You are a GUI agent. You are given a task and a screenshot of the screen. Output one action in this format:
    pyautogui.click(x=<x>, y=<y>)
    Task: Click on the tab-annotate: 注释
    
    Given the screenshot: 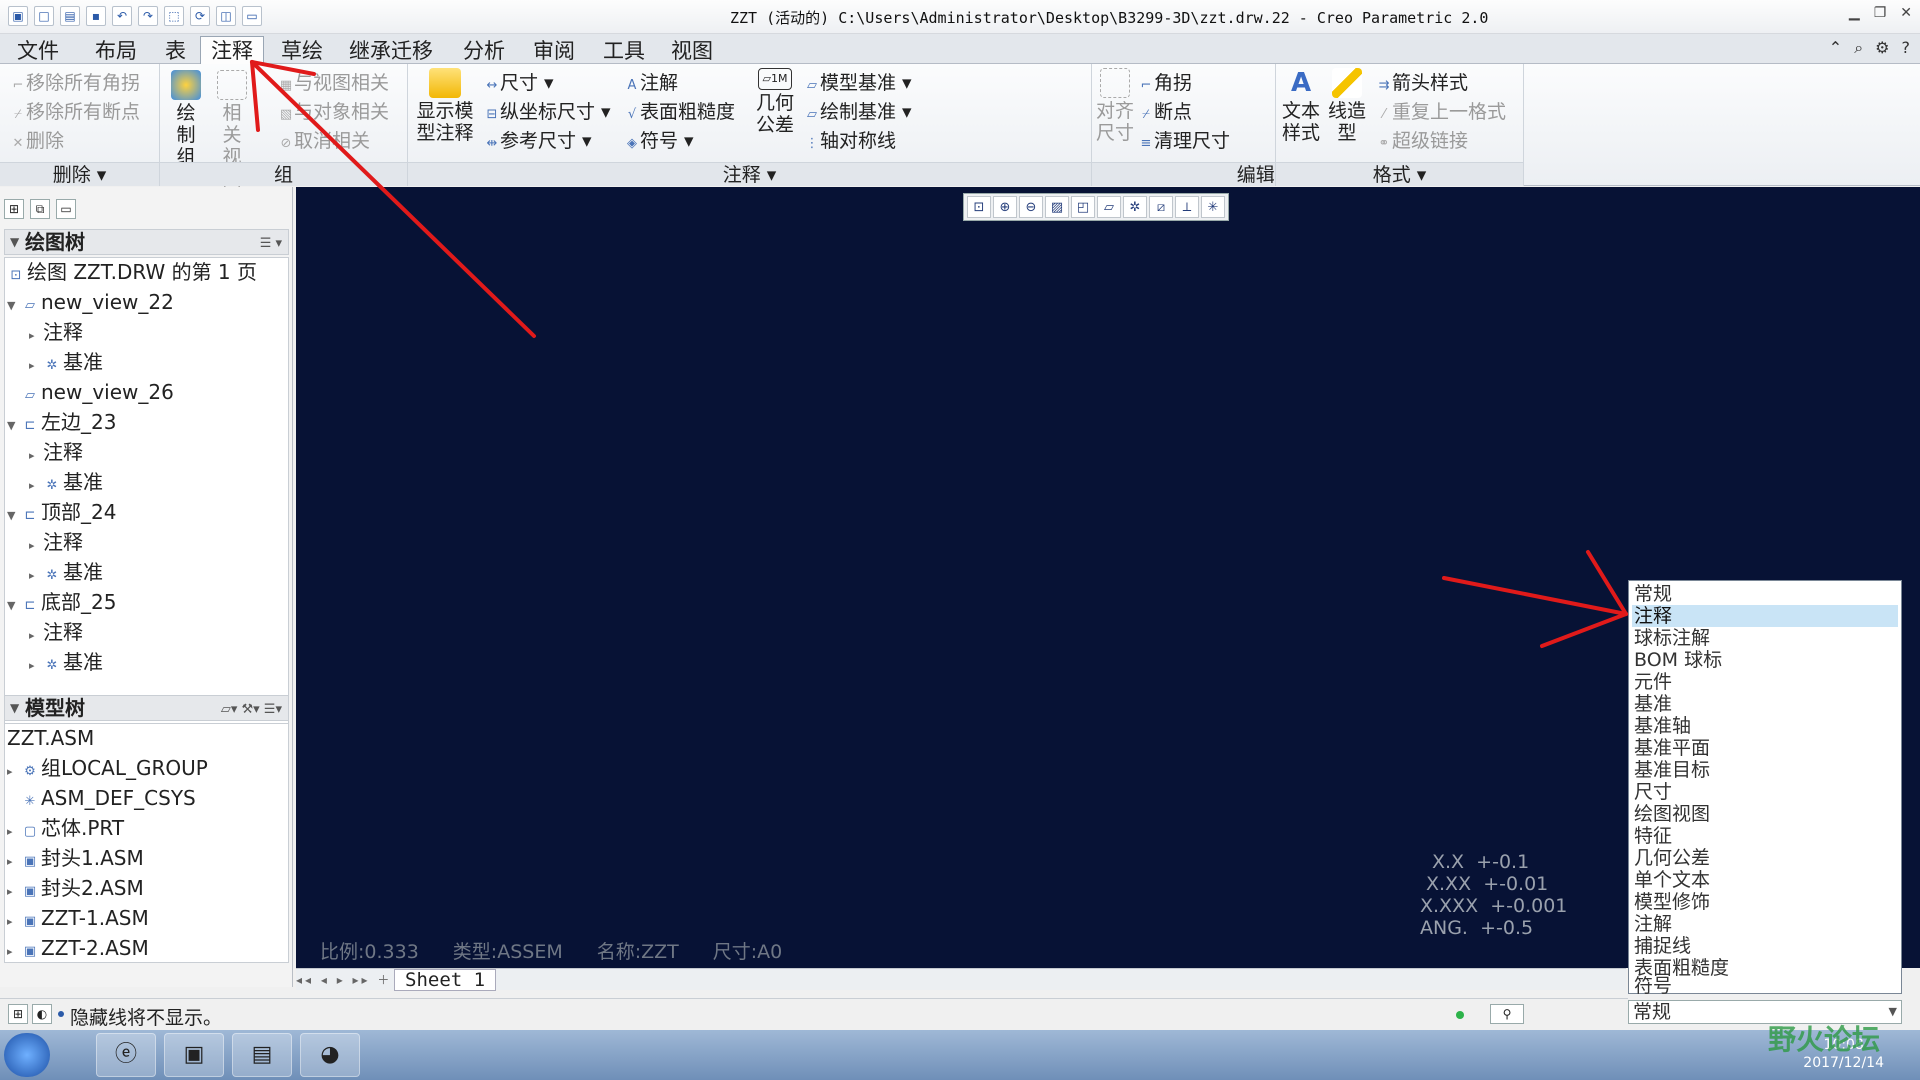 What is the action you would take?
    pyautogui.click(x=232, y=50)
    